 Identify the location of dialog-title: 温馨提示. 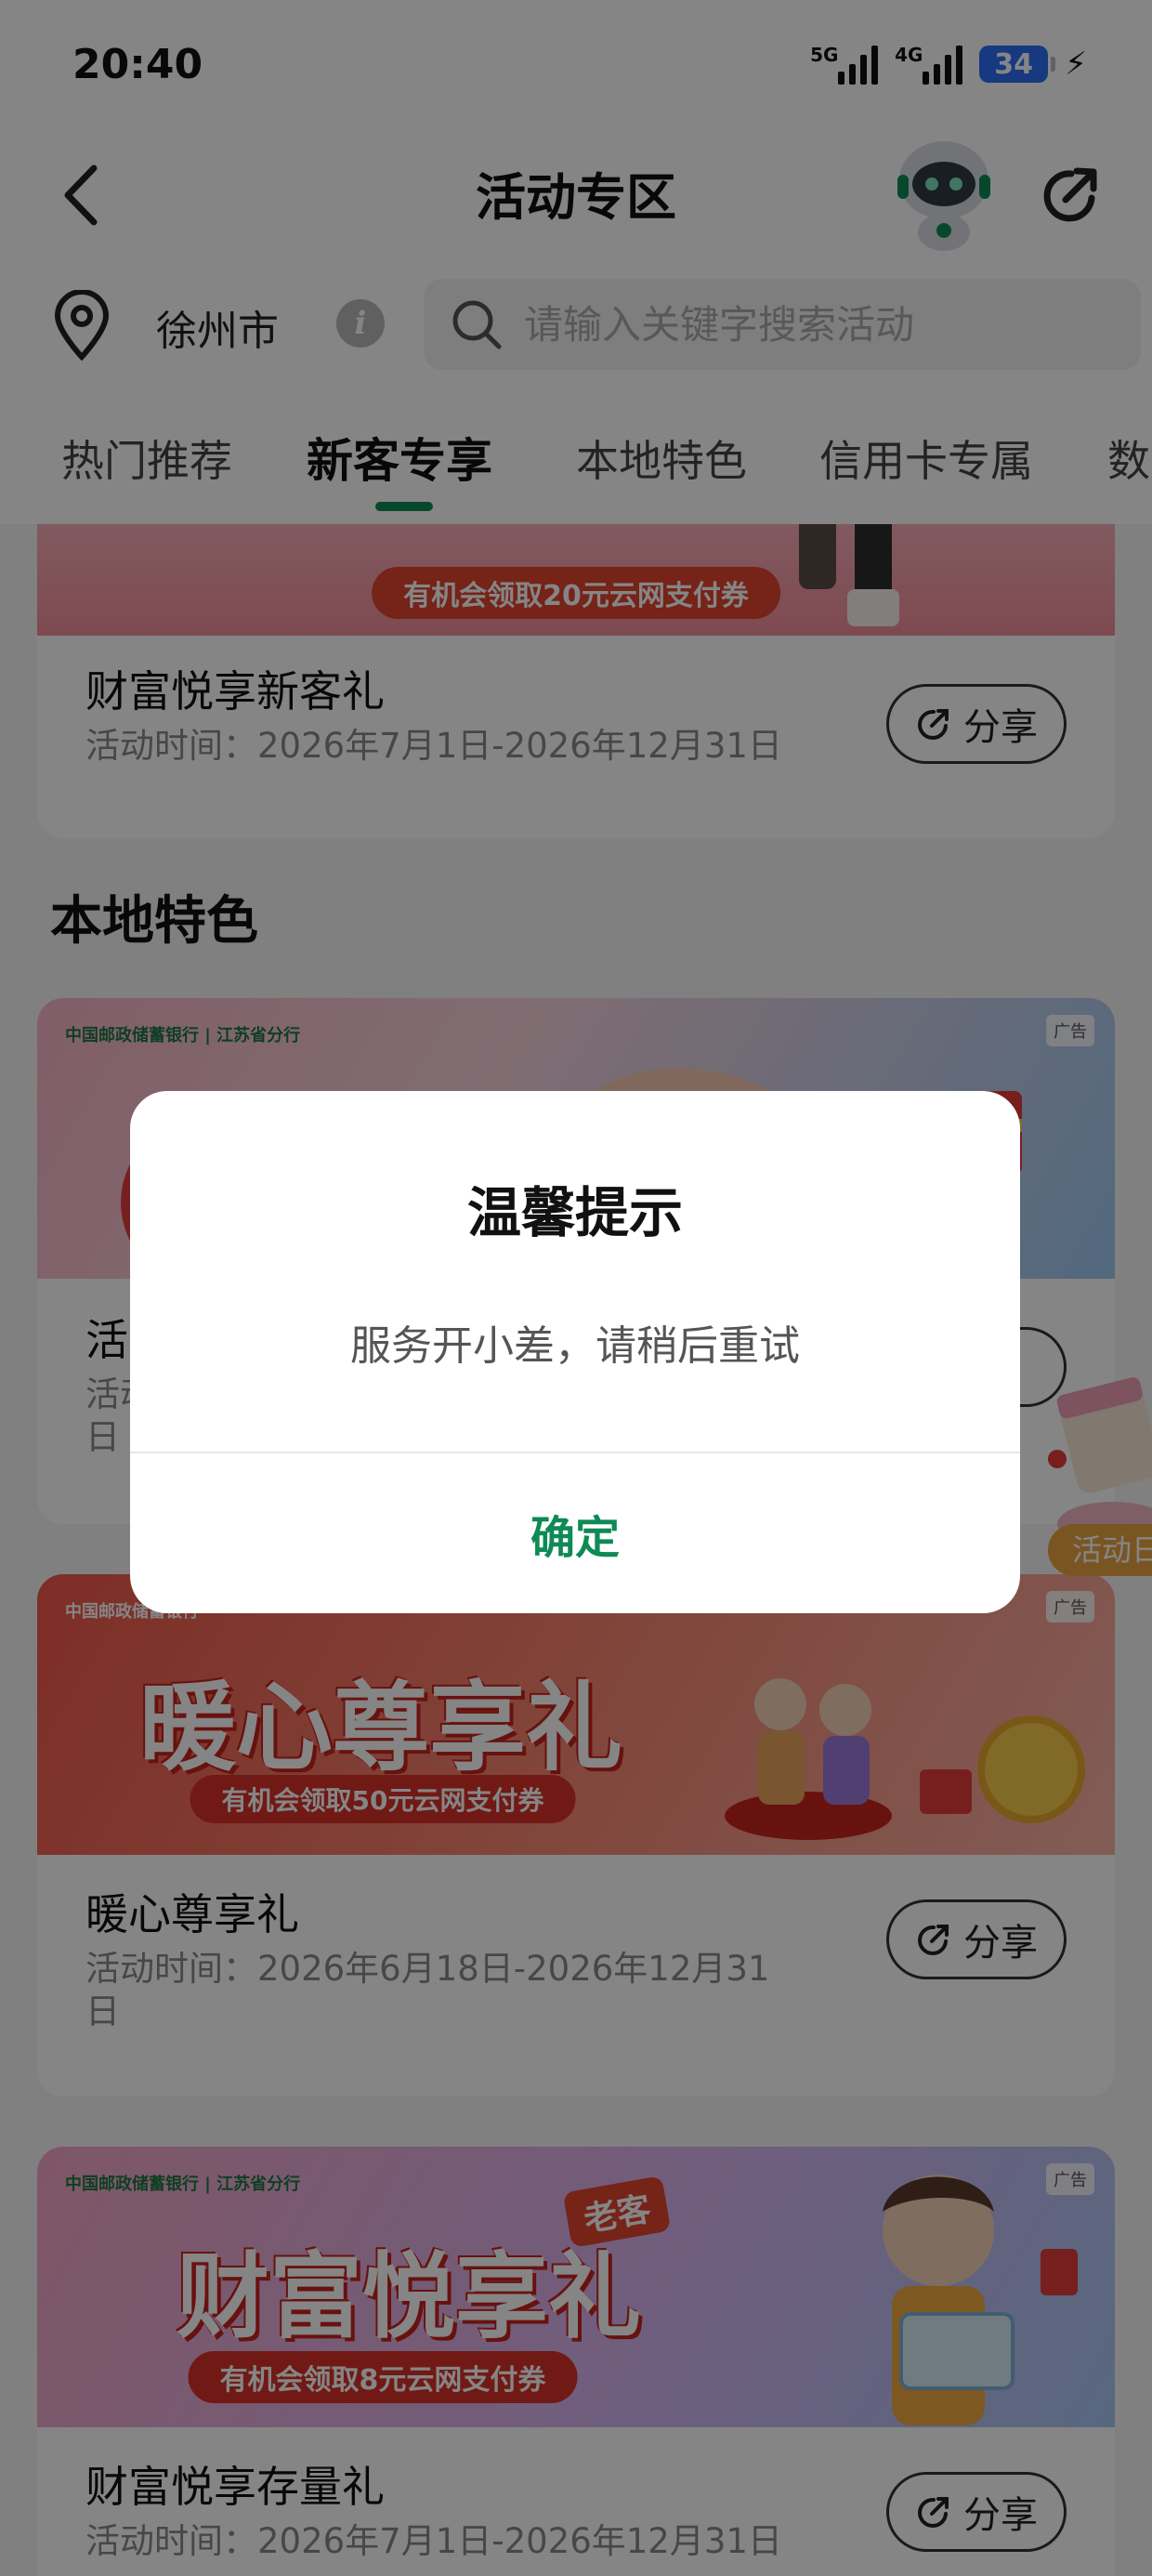
(574, 1212).